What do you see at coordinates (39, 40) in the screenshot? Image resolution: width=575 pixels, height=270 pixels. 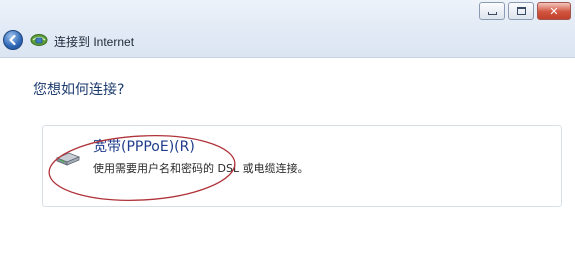 I see `network-icon` at bounding box center [39, 40].